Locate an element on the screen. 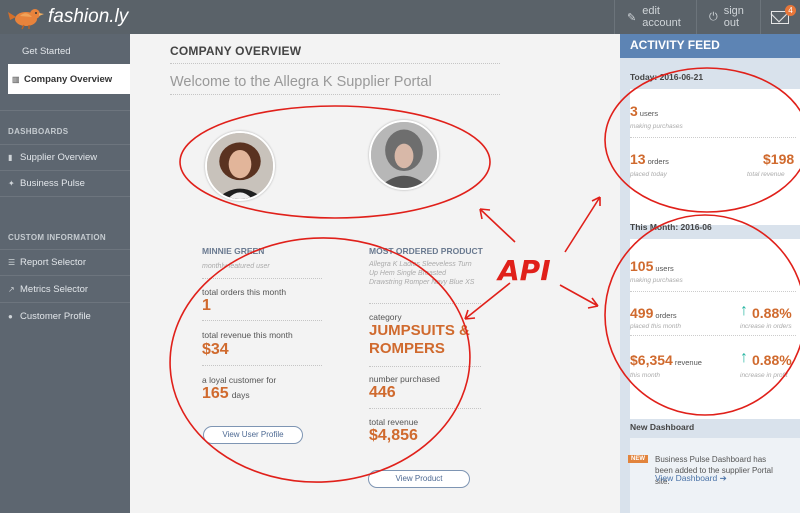 The height and width of the screenshot is (513, 800). mail-count-badge: 4 is located at coordinates (790, 10).